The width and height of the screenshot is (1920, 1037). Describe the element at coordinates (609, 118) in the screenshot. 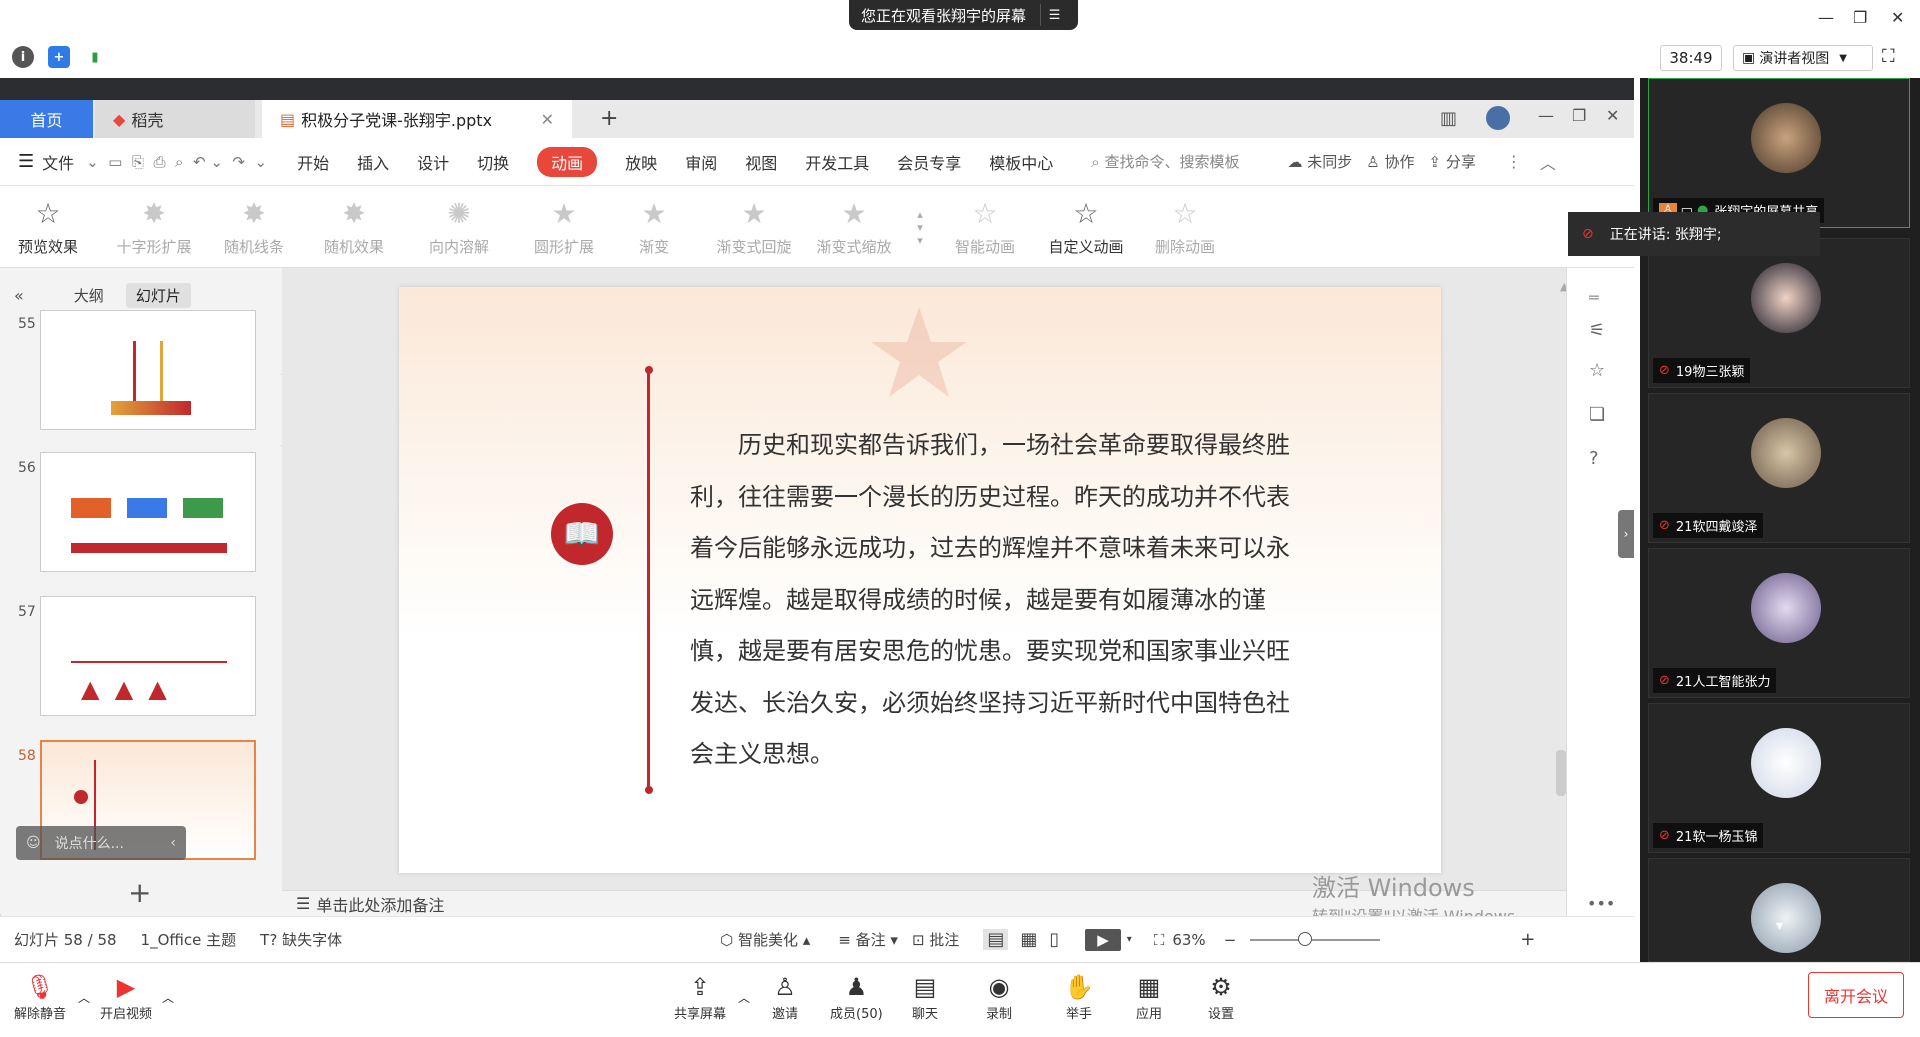

I see `new-tab-icon: +` at that location.